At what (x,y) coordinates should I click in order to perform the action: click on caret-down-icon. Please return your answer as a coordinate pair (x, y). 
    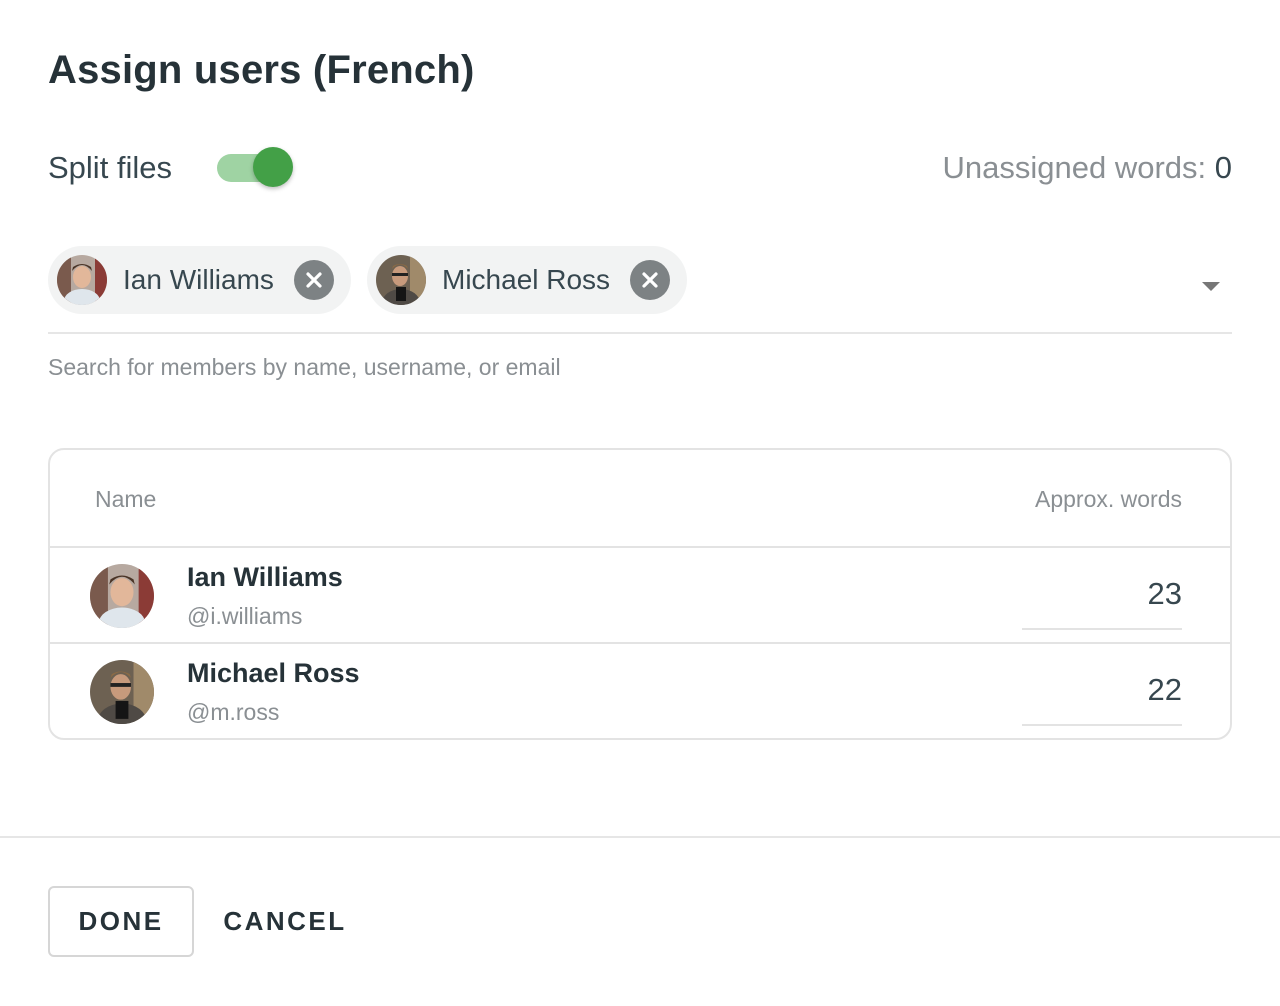
    Looking at the image, I should click on (1211, 286).